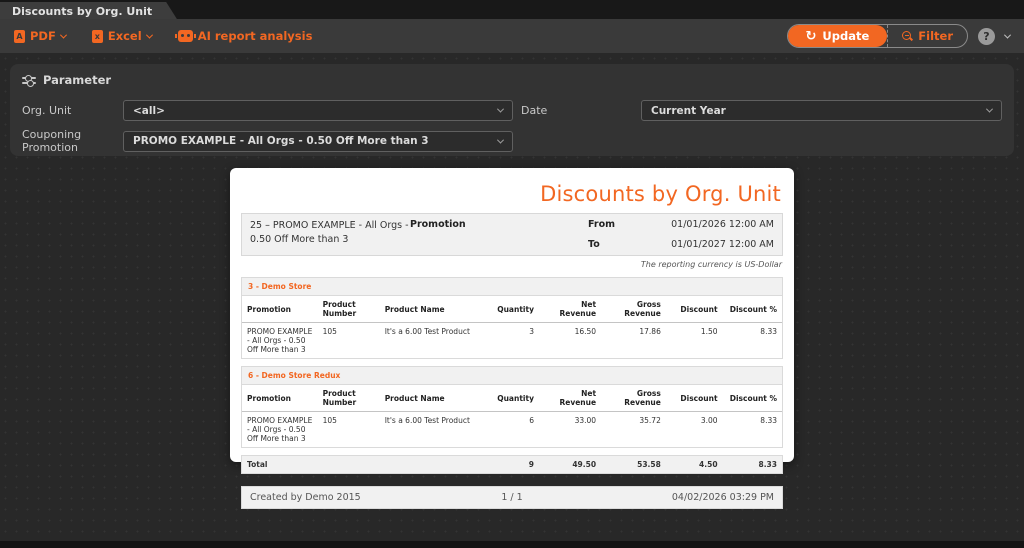  Describe the element at coordinates (318, 110) in the screenshot. I see `org-unit-select: <all>` at that location.